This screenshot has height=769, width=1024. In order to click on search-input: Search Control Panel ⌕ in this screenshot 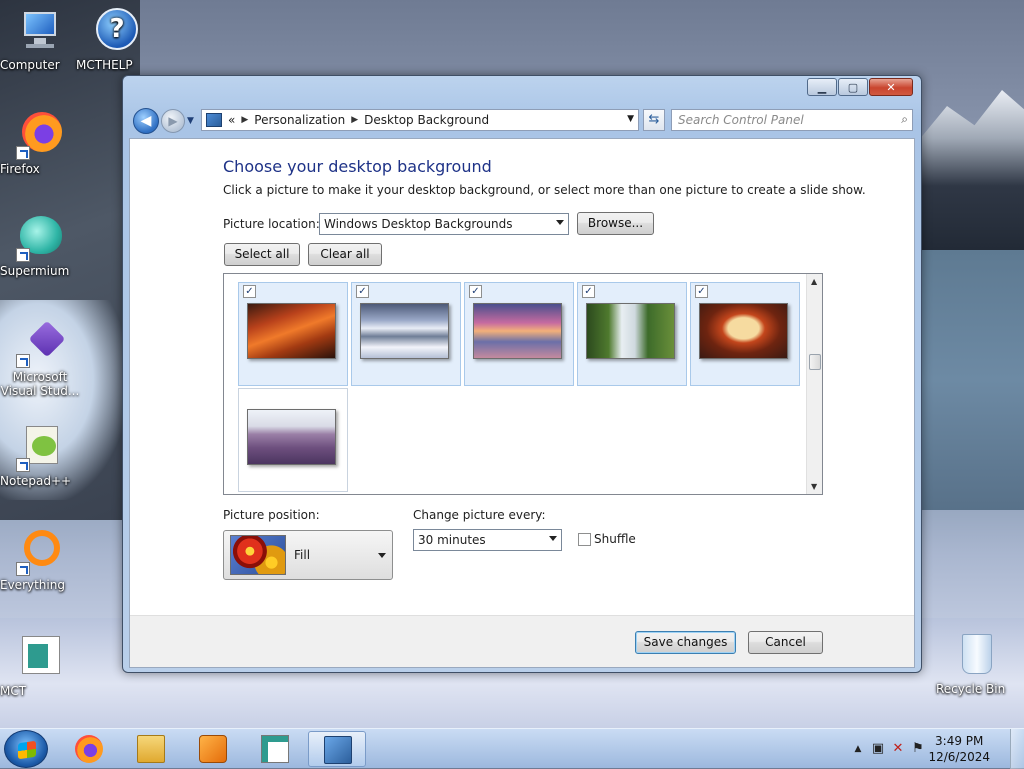, I will do `click(792, 120)`.